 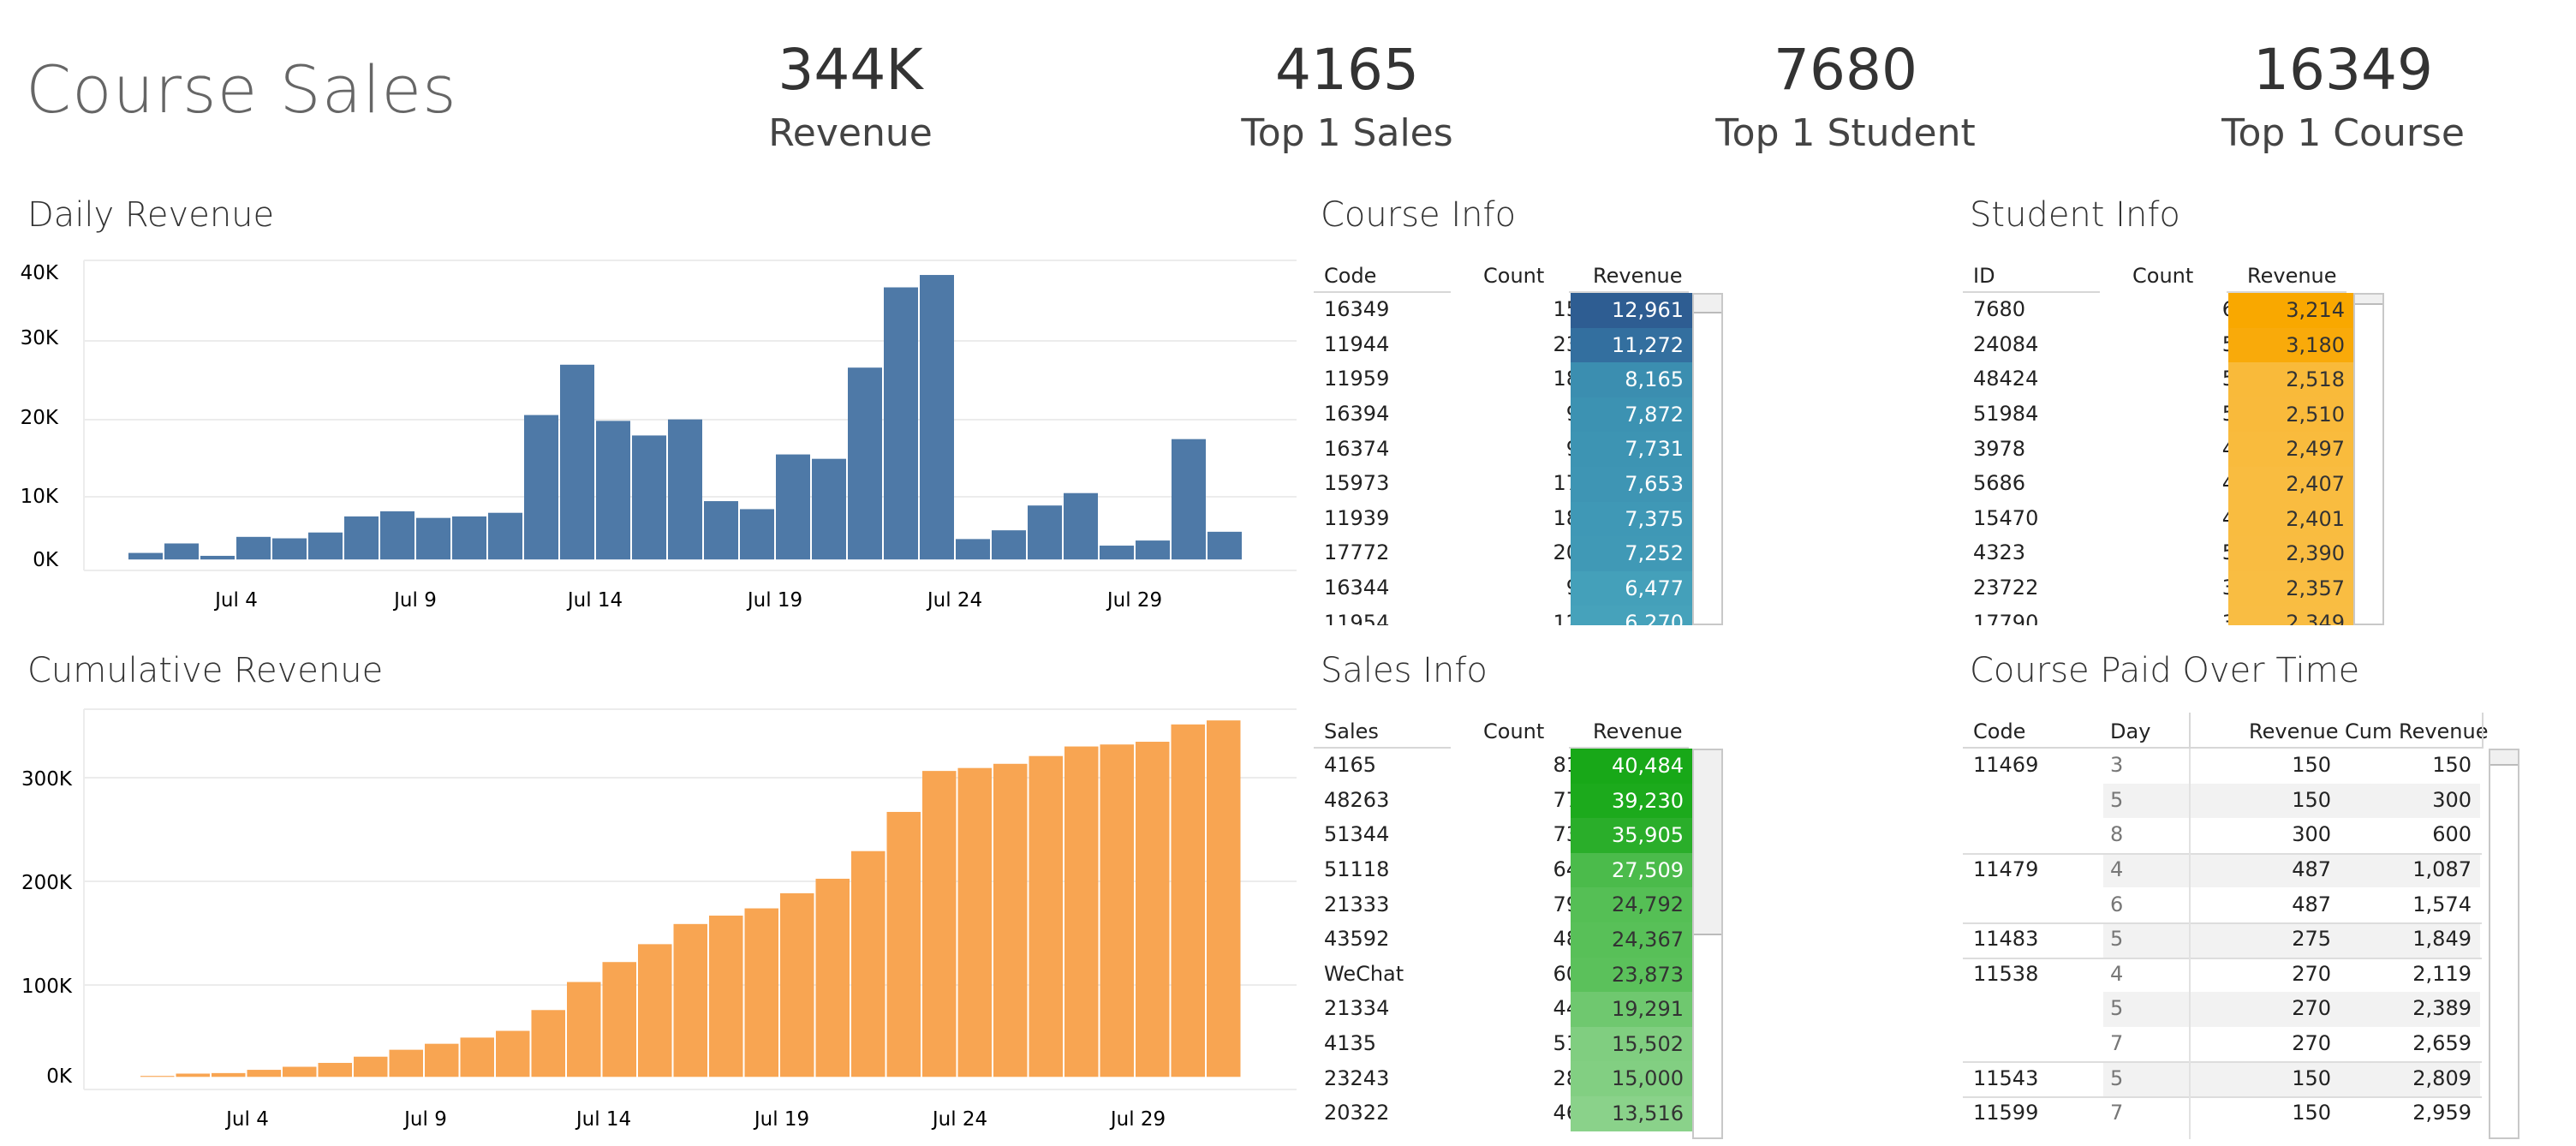 I want to click on table-row: 11954 12 6,270, so click(x=1503, y=615).